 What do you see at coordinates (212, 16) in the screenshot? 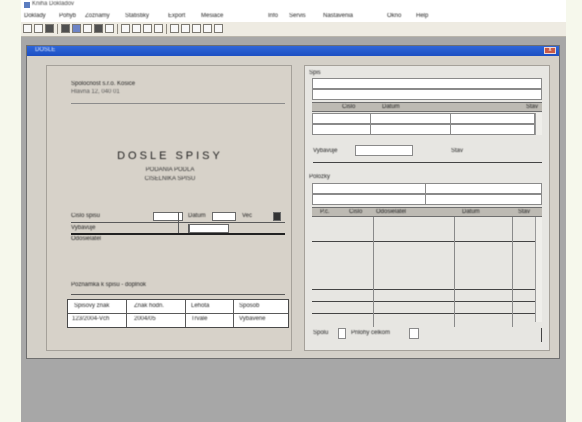
I see `menu-item-mesiace: Mesiace` at bounding box center [212, 16].